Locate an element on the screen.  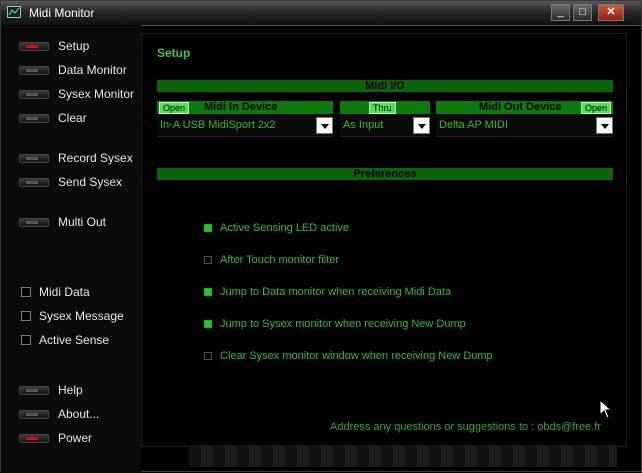
nav-label: Data Monitor is located at coordinates (92, 70).